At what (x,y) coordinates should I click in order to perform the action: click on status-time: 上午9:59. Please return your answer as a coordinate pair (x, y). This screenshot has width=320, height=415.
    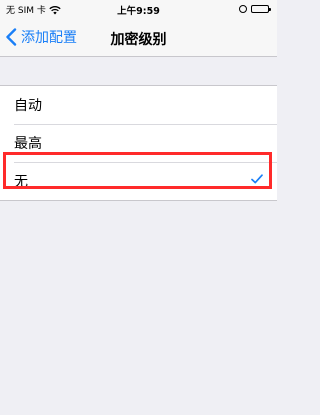
    Looking at the image, I should click on (138, 11).